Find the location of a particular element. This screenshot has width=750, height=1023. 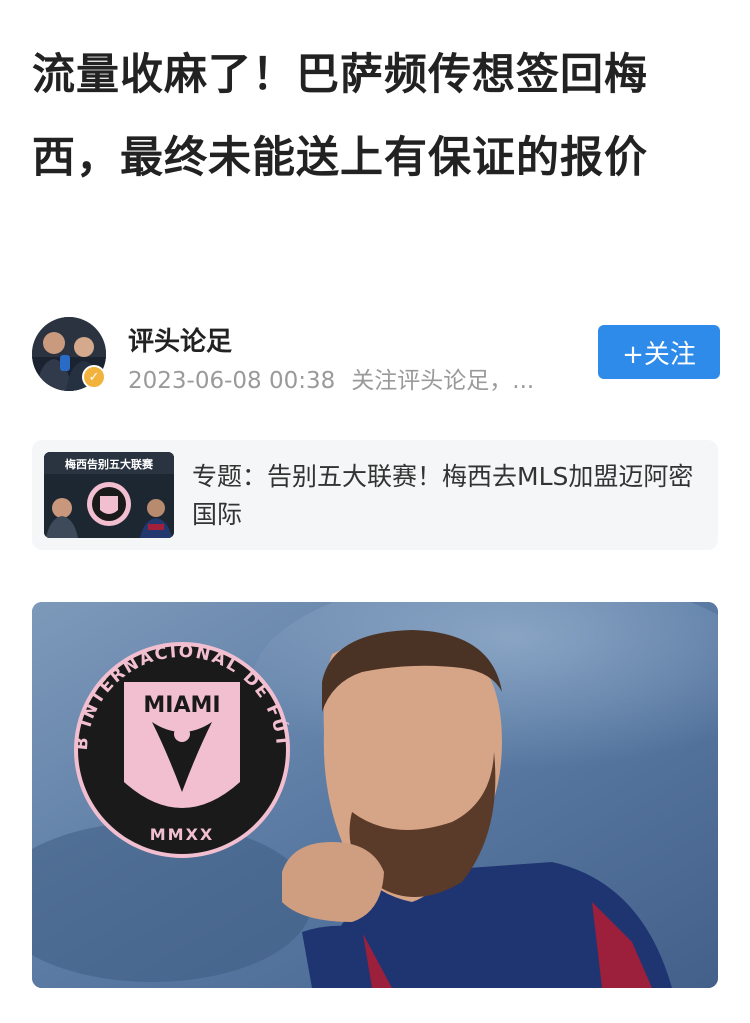

article-title: 流量收麻了！巴萨频传想签回梅西，最终未能送上有保证的报价 is located at coordinates (340, 116).